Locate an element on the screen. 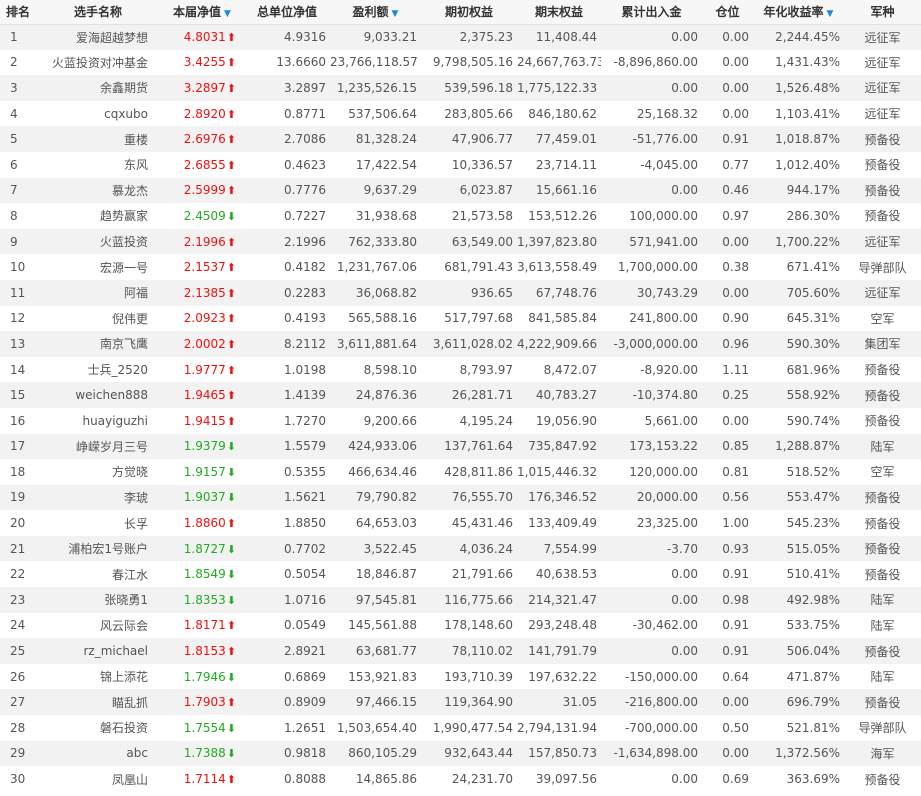 The height and width of the screenshot is (796, 921). player-name-cell-value: 锦上添花 is located at coordinates (123, 677).